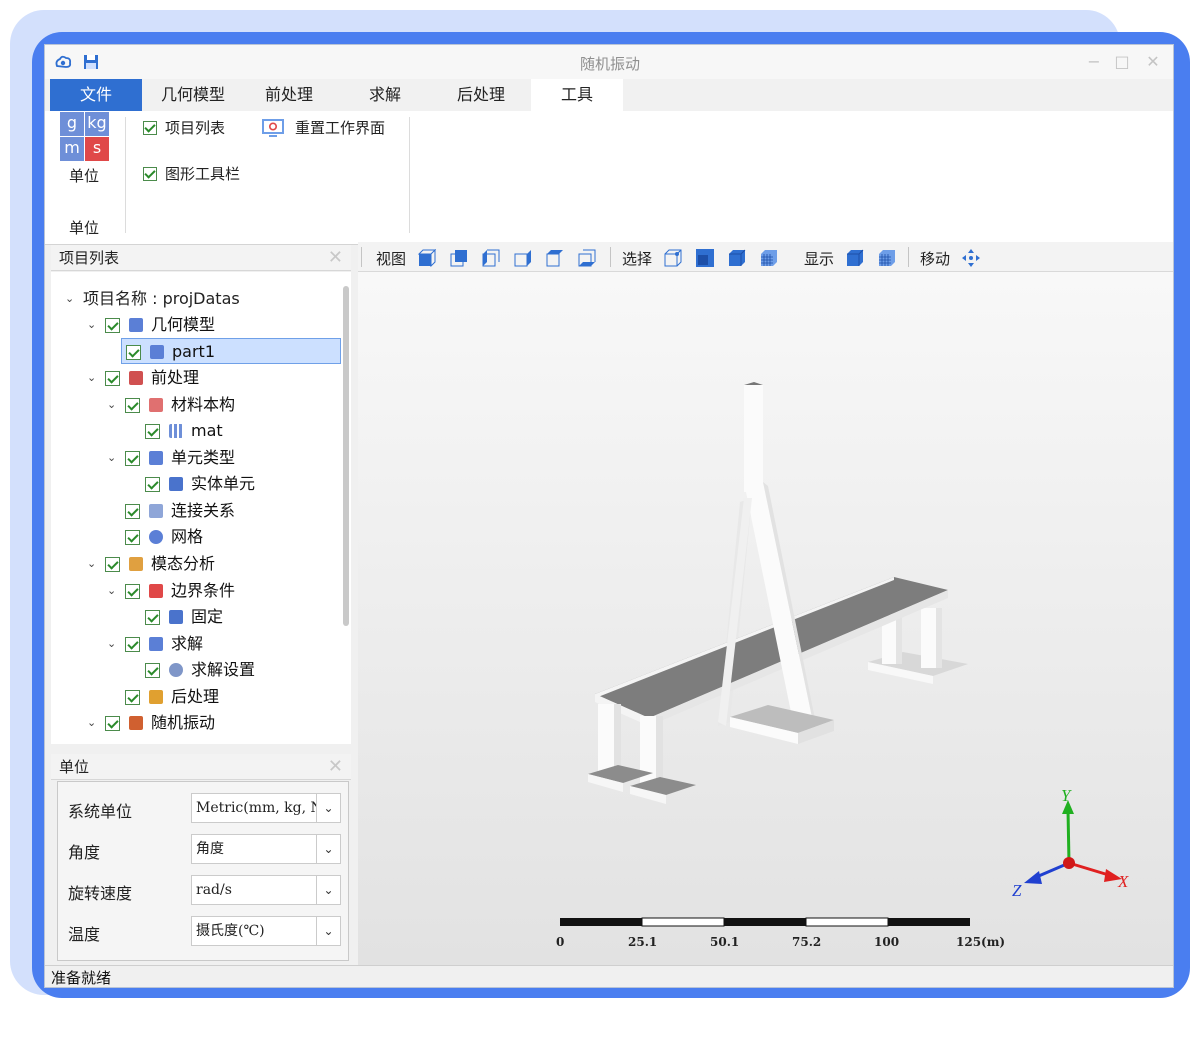 The image size is (1190, 1063). Describe the element at coordinates (201, 258) in the screenshot. I see `project-panel-header: 项目列表 ✕` at that location.